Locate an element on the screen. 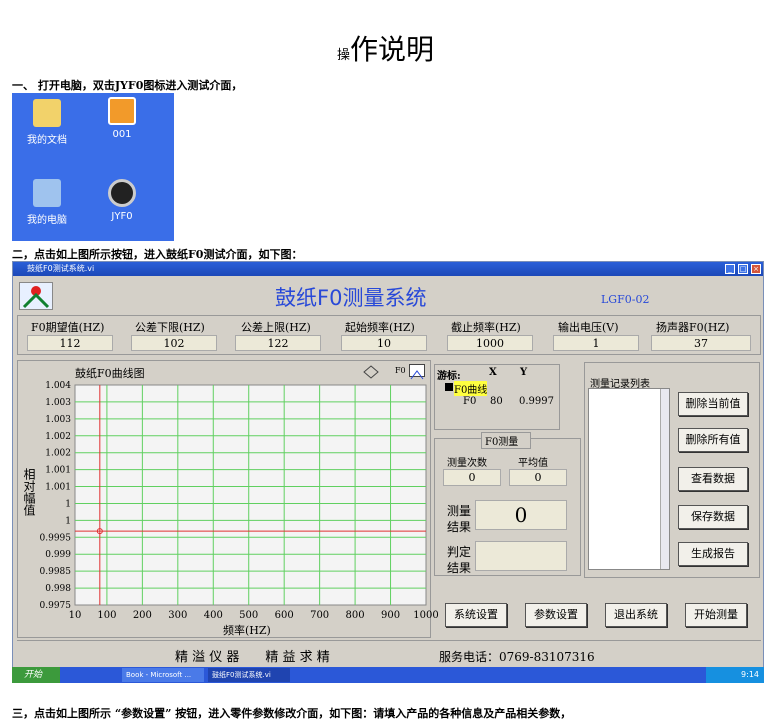  x-tick-label: 900 is located at coordinates (390, 615).